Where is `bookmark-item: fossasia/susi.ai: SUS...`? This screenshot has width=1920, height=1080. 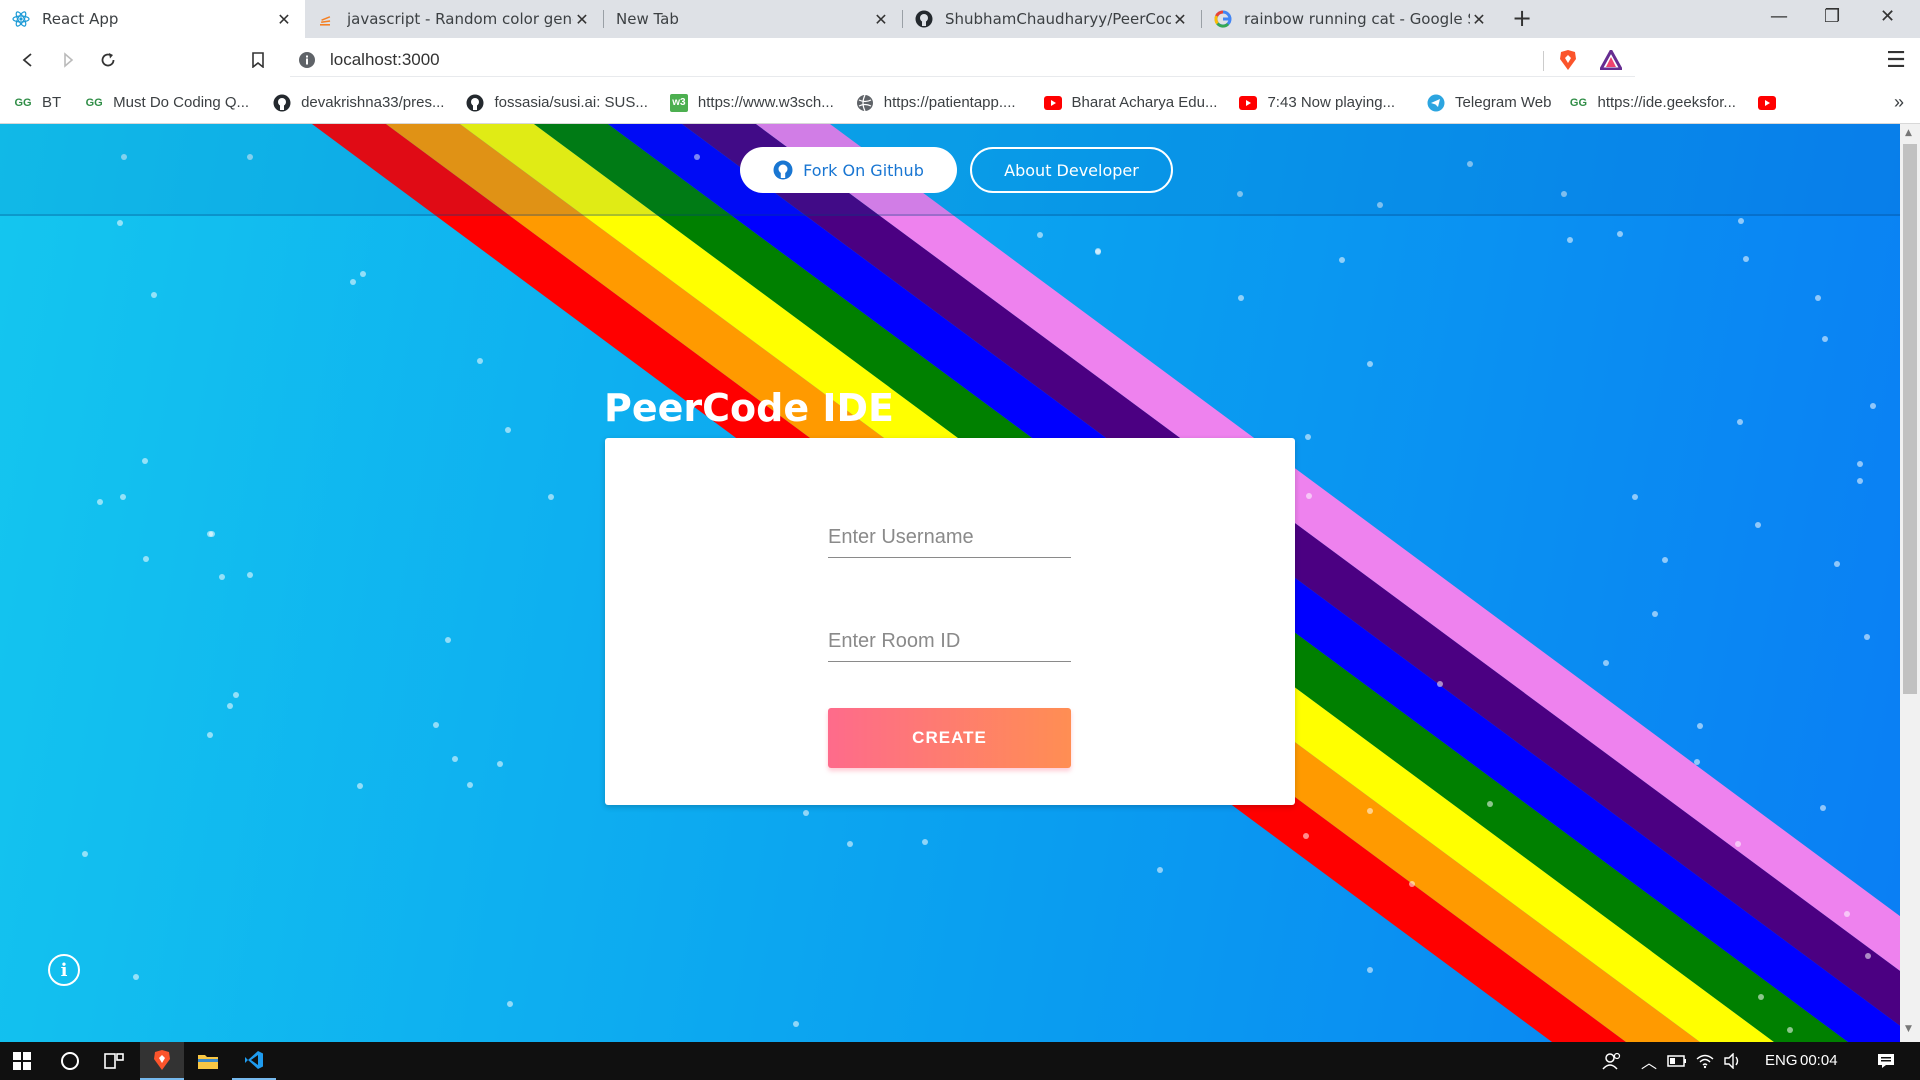 bookmark-item: fossasia/susi.ai: SUS... is located at coordinates (557, 103).